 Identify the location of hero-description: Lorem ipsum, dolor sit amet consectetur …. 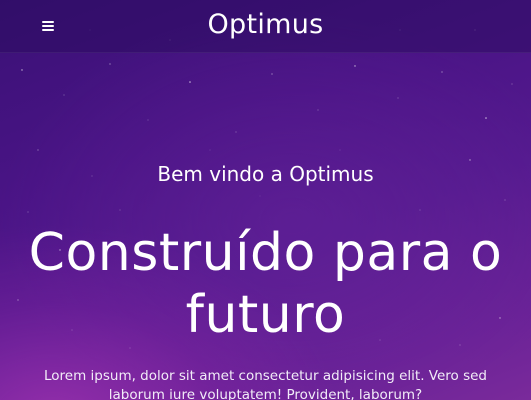
(265, 384).